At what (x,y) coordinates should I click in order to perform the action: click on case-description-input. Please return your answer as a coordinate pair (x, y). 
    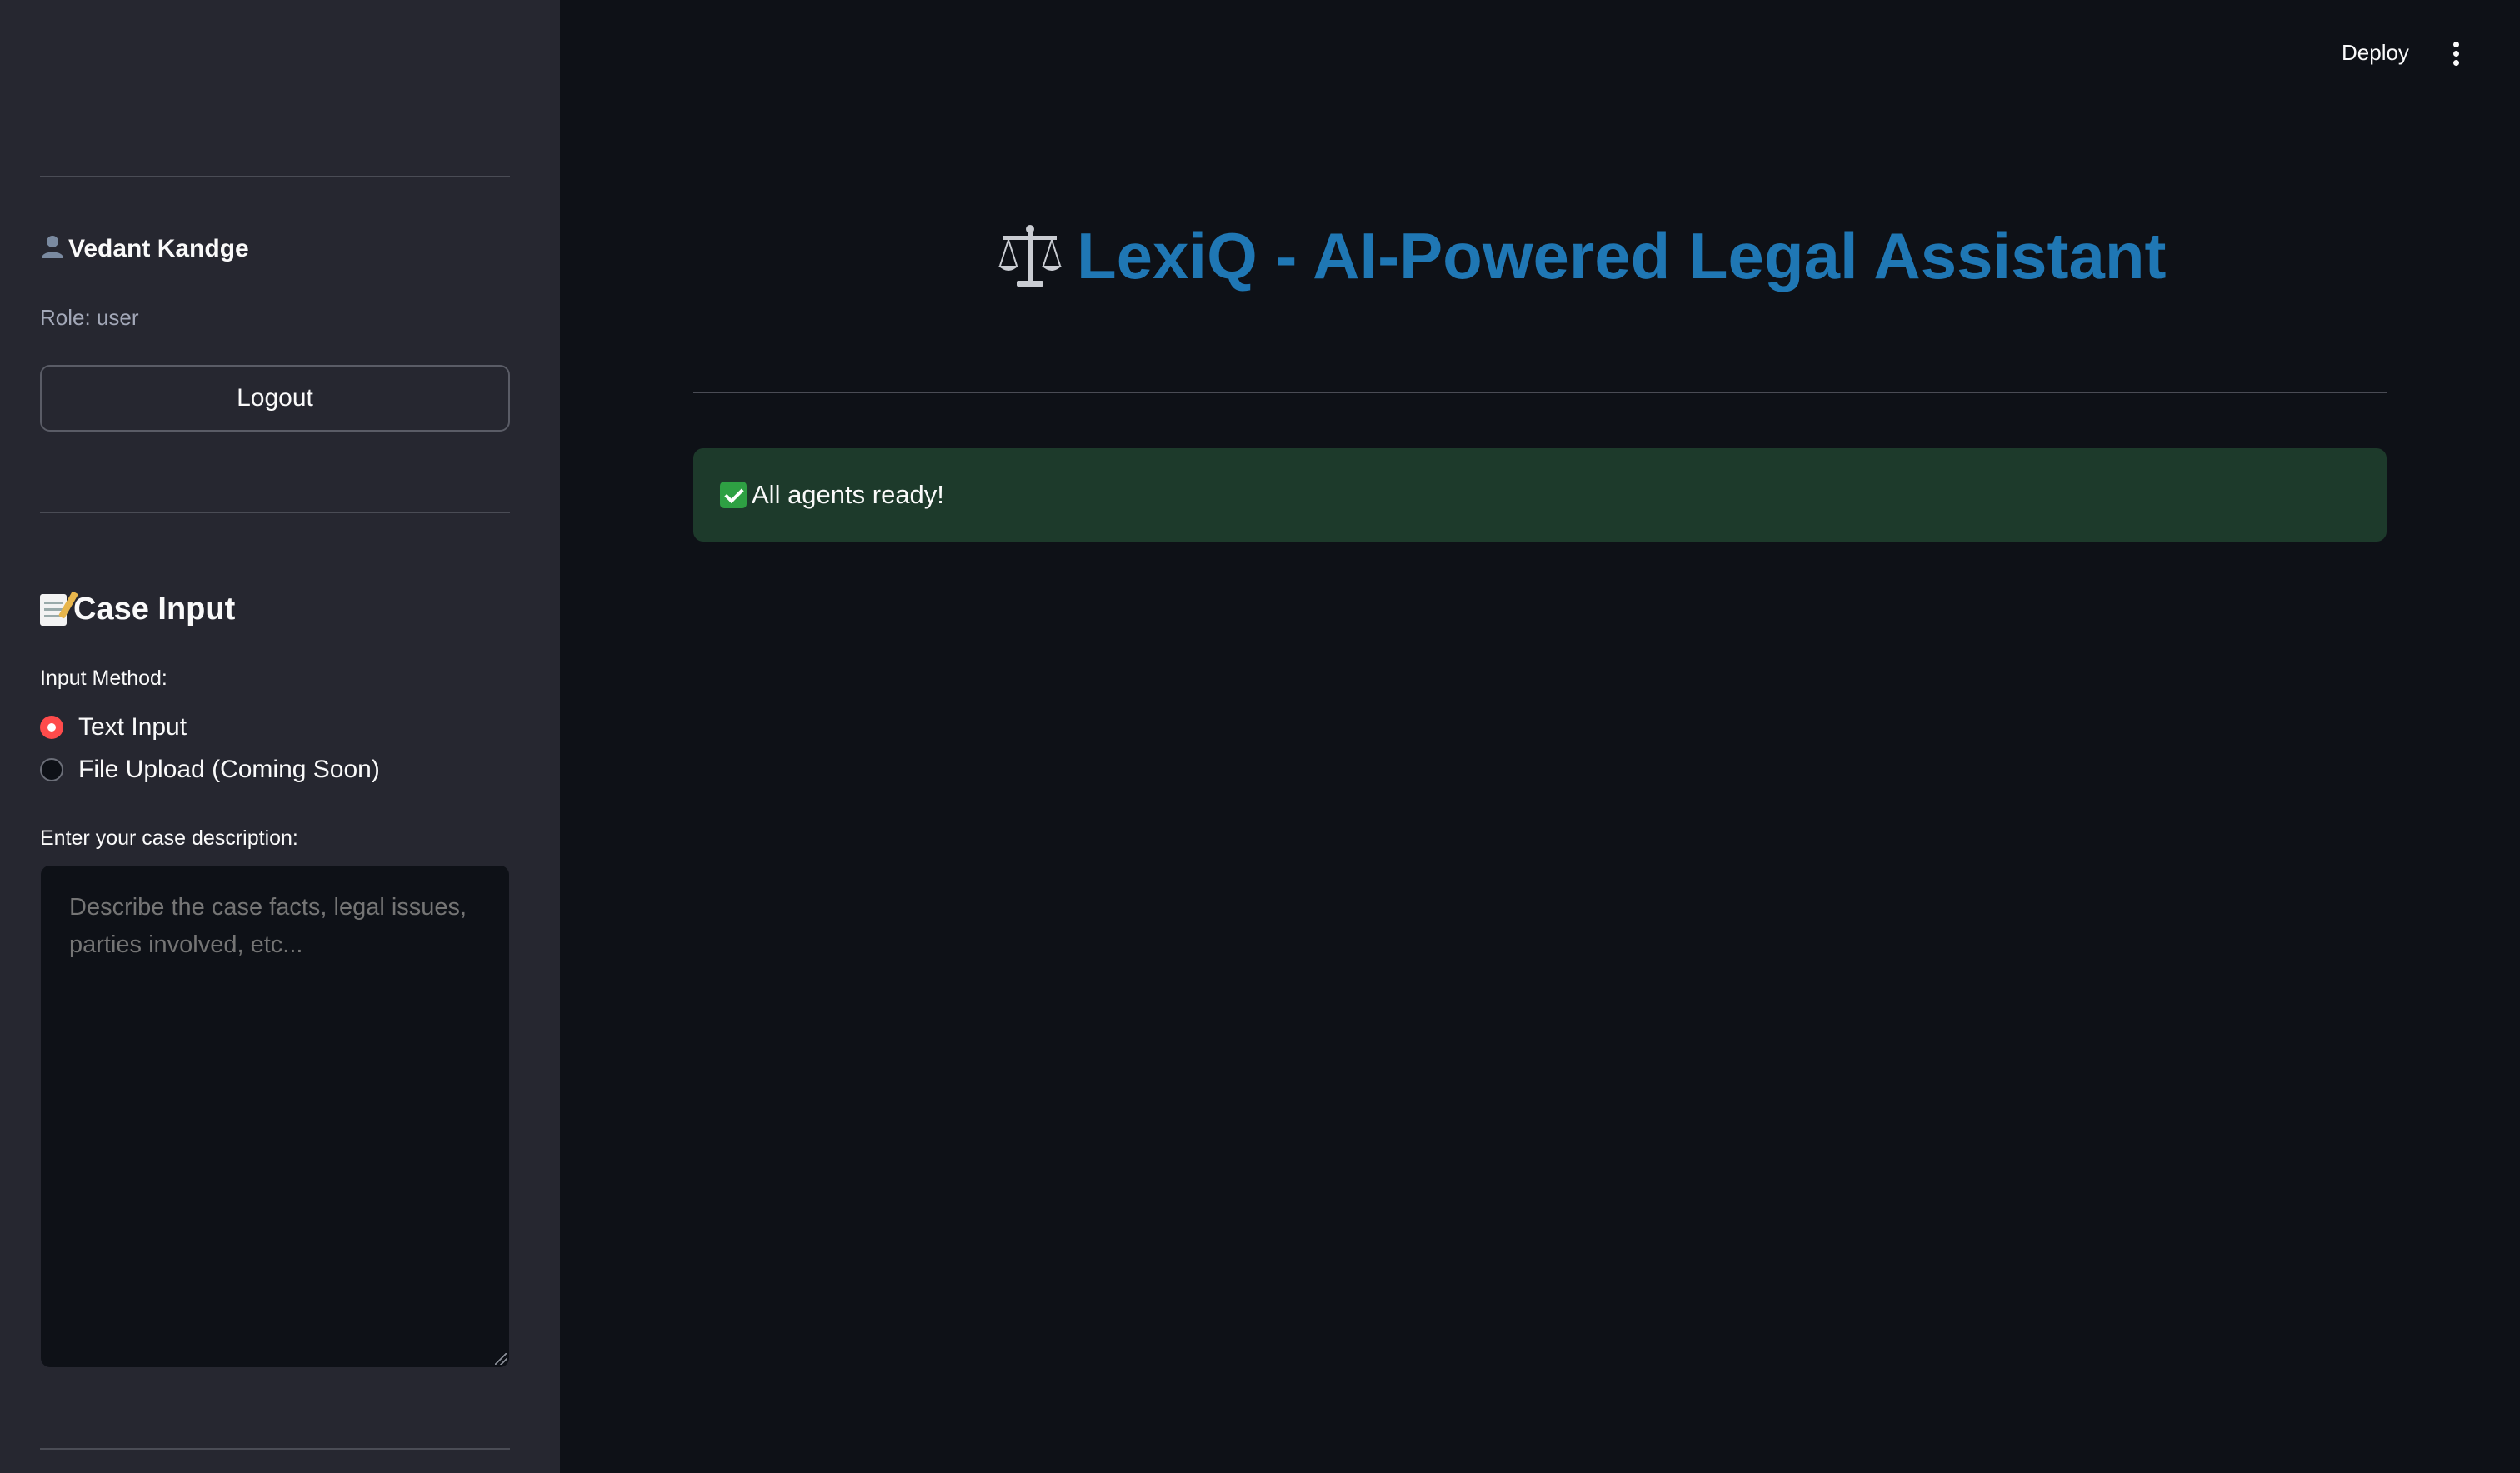
    Looking at the image, I should click on (275, 1117).